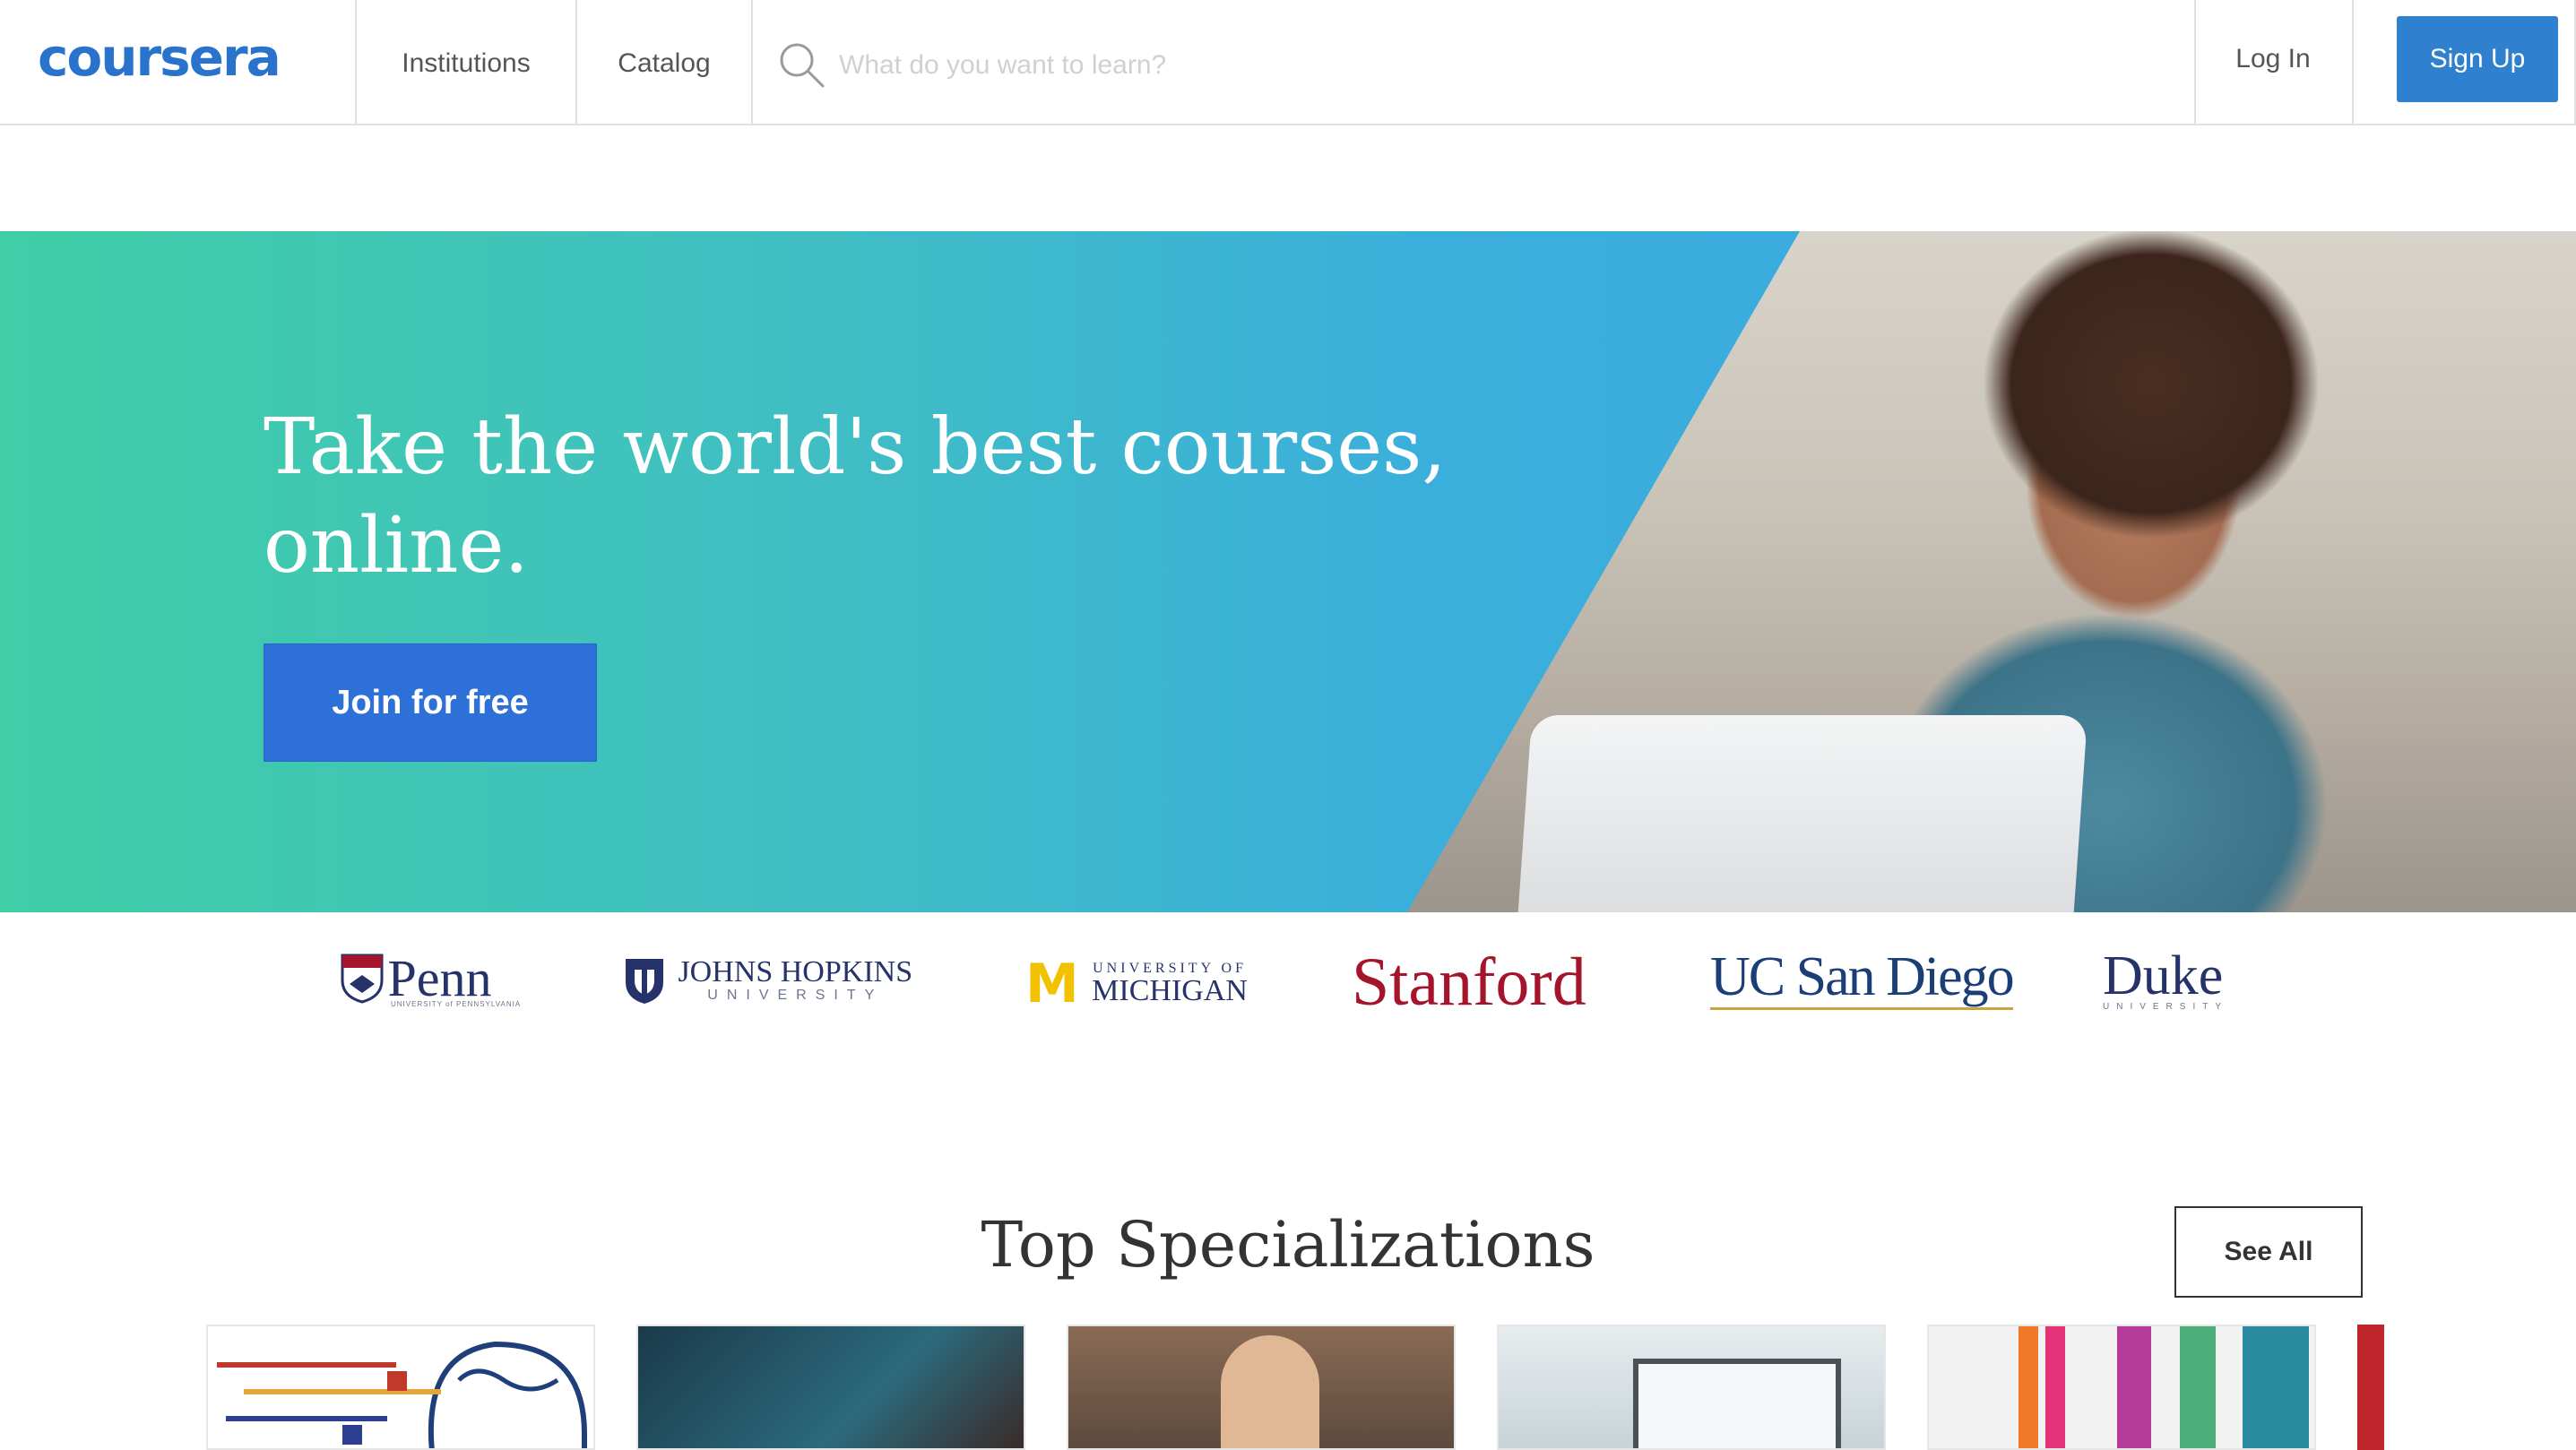 The width and height of the screenshot is (2576, 1450). Describe the element at coordinates (396, 546) in the screenshot. I see `hero-title-line2: online.` at that location.